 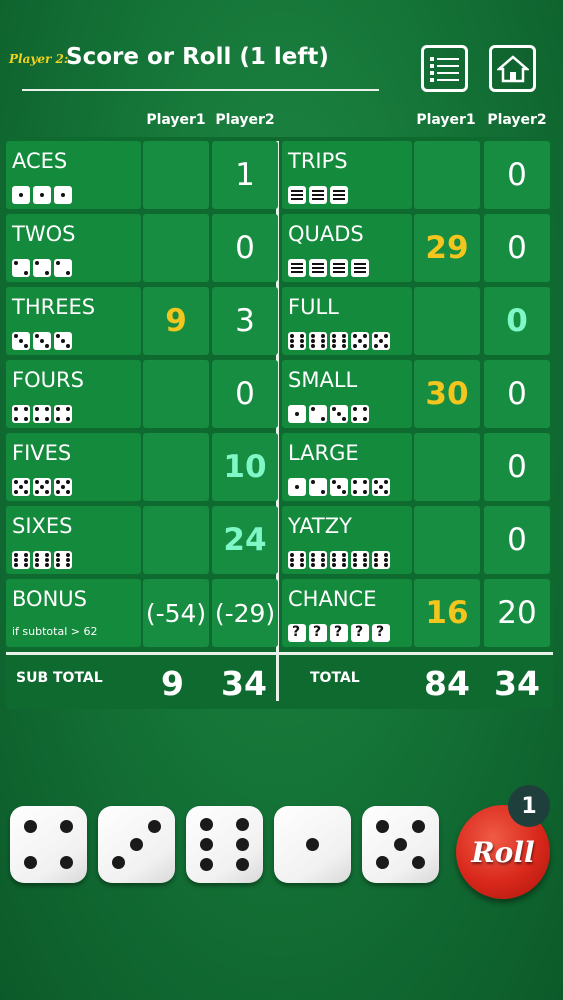 I want to click on score-trips-player1, so click(x=447, y=175).